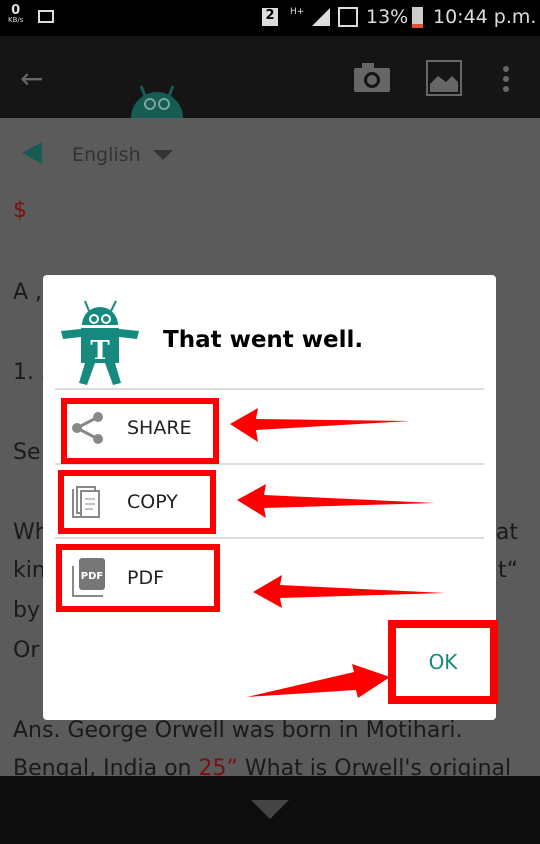  What do you see at coordinates (270, 77) in the screenshot?
I see `toolbar: ←` at bounding box center [270, 77].